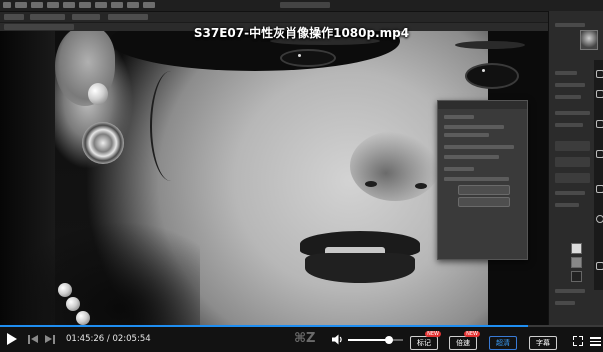 The height and width of the screenshot is (352, 603). What do you see at coordinates (463, 343) in the screenshot?
I see `speed-label: 倍速` at bounding box center [463, 343].